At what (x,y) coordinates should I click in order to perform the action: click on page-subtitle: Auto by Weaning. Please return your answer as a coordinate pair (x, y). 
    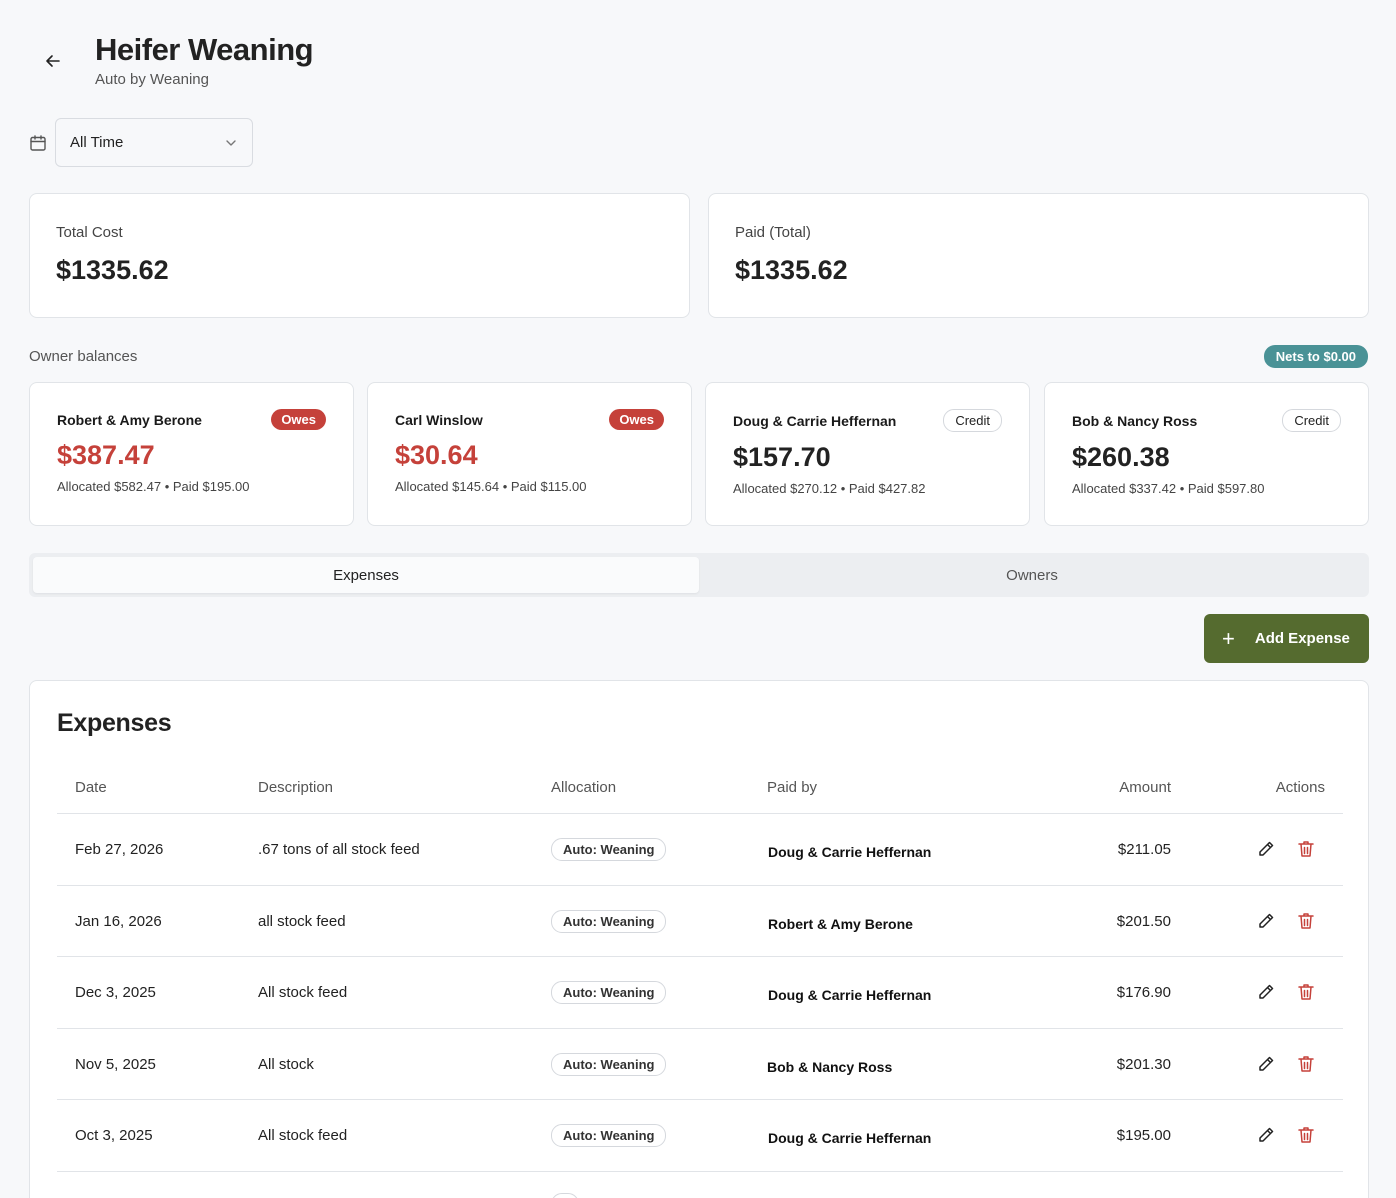
    Looking at the image, I should click on (152, 79).